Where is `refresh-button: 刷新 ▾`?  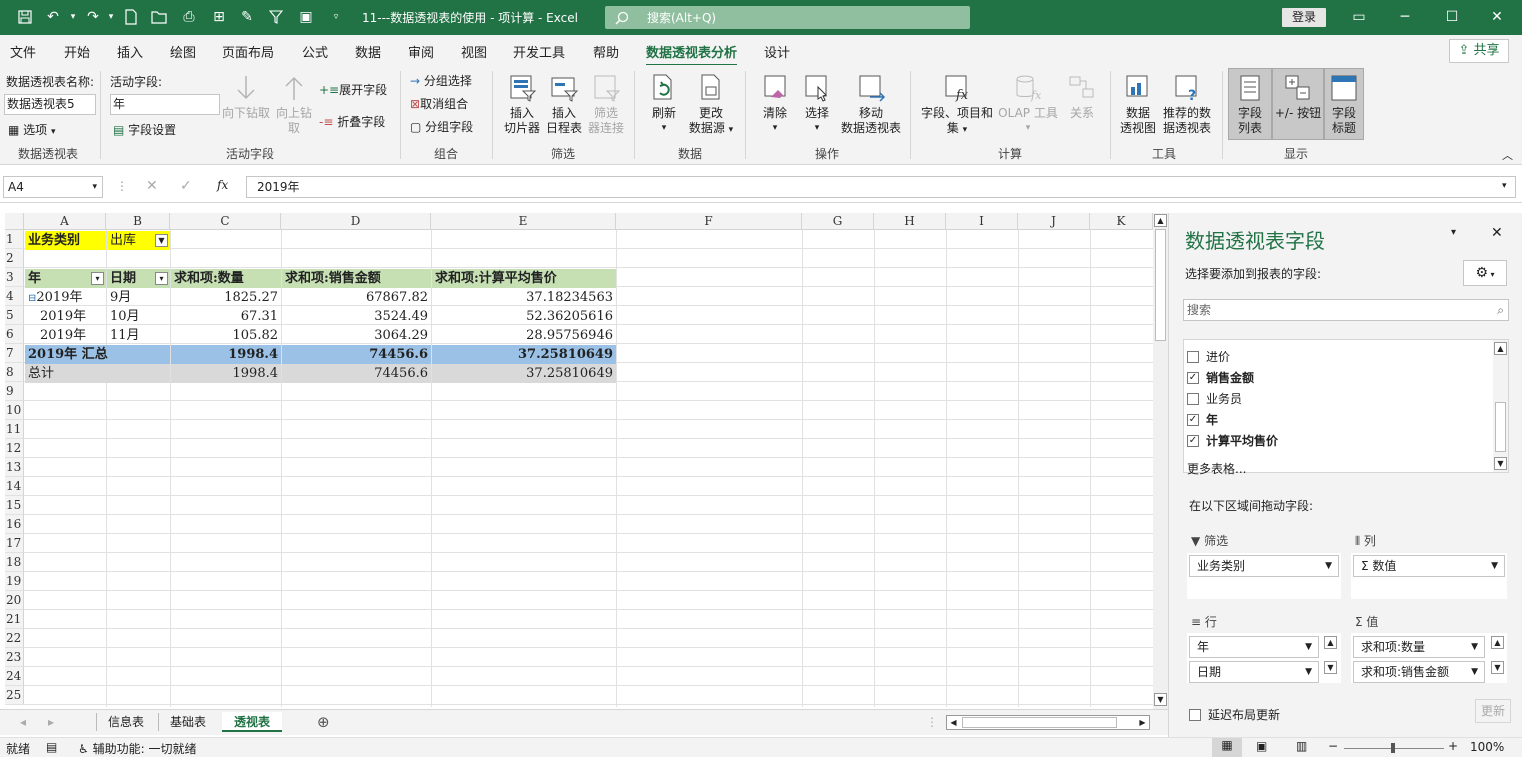 refresh-button: 刷新 ▾ is located at coordinates (664, 104).